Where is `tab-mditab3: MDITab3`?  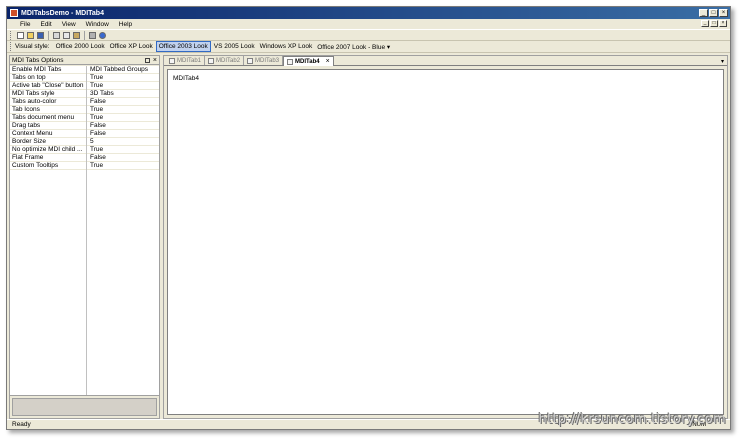
tab-mditab3: MDITab3 is located at coordinates (264, 60).